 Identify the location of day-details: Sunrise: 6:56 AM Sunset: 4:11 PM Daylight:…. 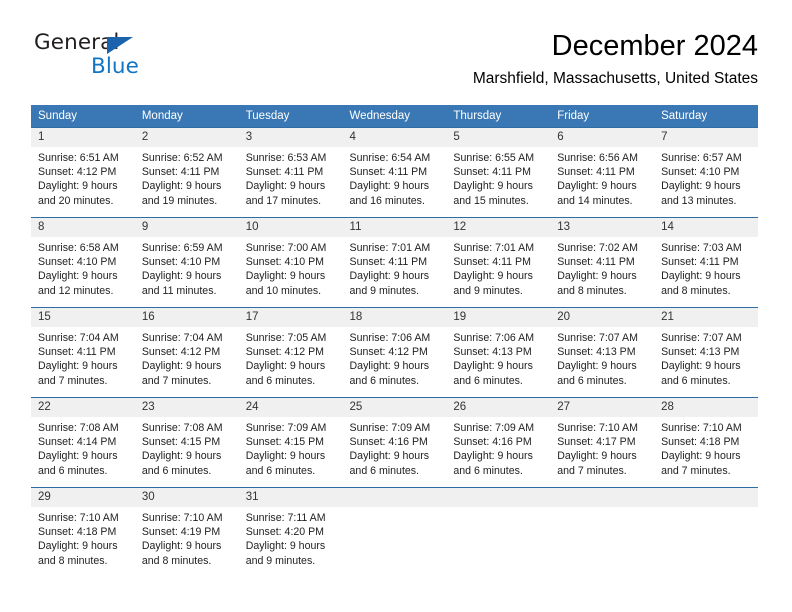
(602, 177).